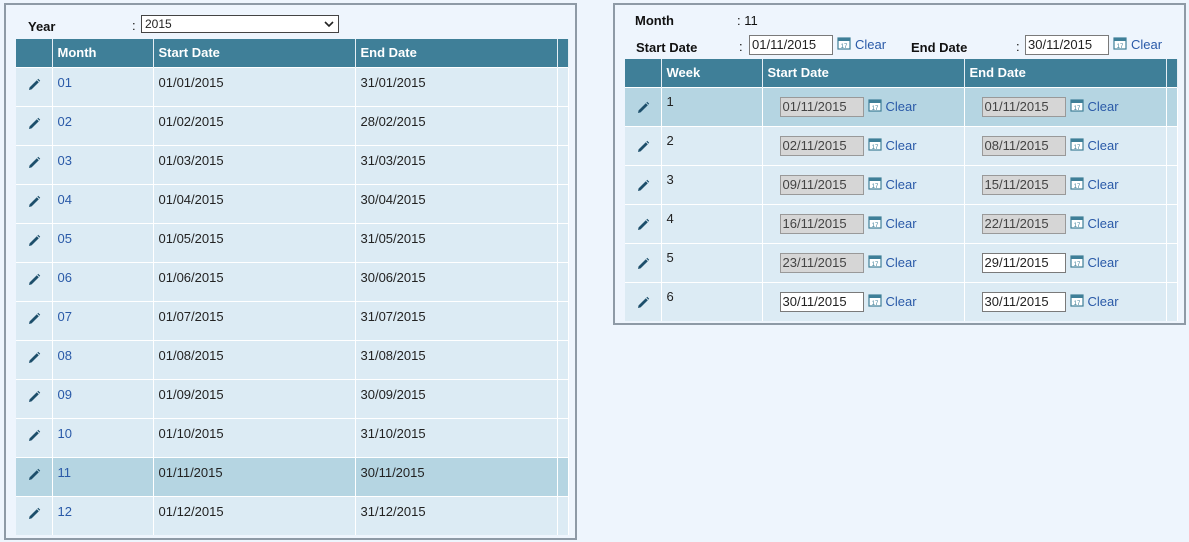 The width and height of the screenshot is (1189, 542). Describe the element at coordinates (292, 281) in the screenshot. I see `table-row: 06 01/06/2015 30/06/2015` at that location.